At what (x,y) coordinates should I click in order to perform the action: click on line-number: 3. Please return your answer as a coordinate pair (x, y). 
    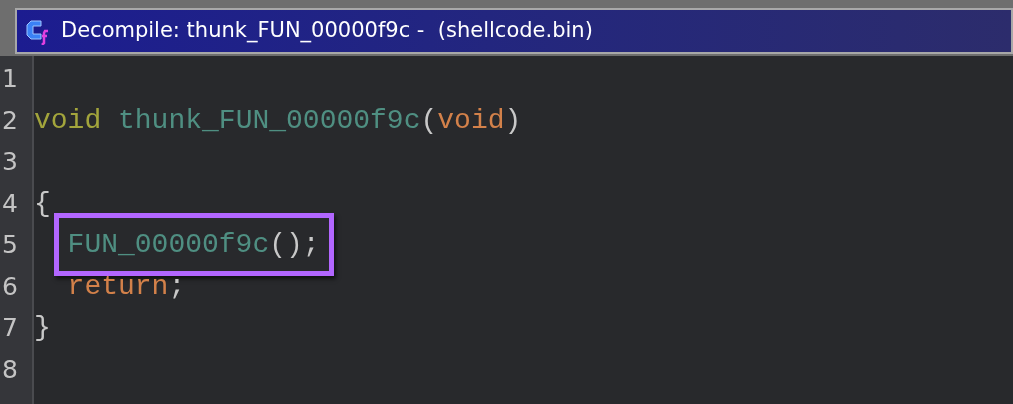
    Looking at the image, I should click on (10, 162).